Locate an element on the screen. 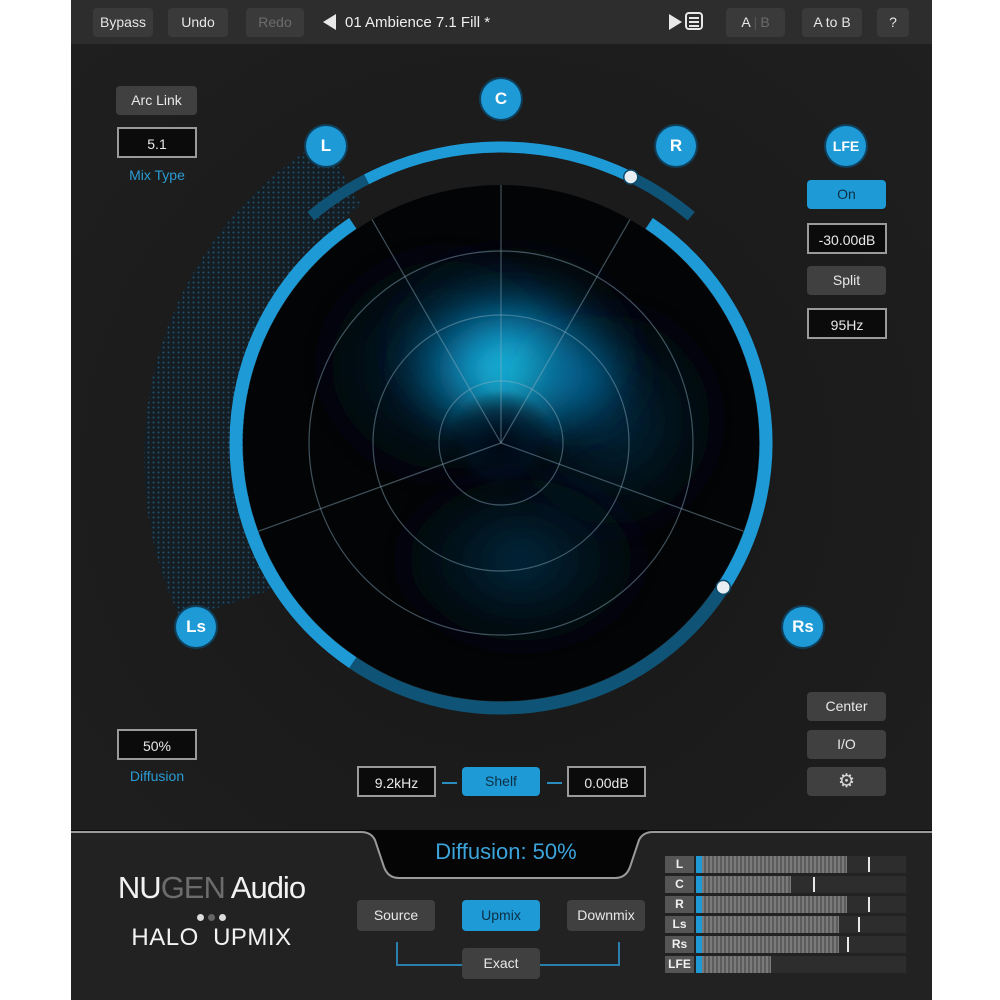 The width and height of the screenshot is (1000, 1000). diffusion-field: 50% is located at coordinates (157, 744).